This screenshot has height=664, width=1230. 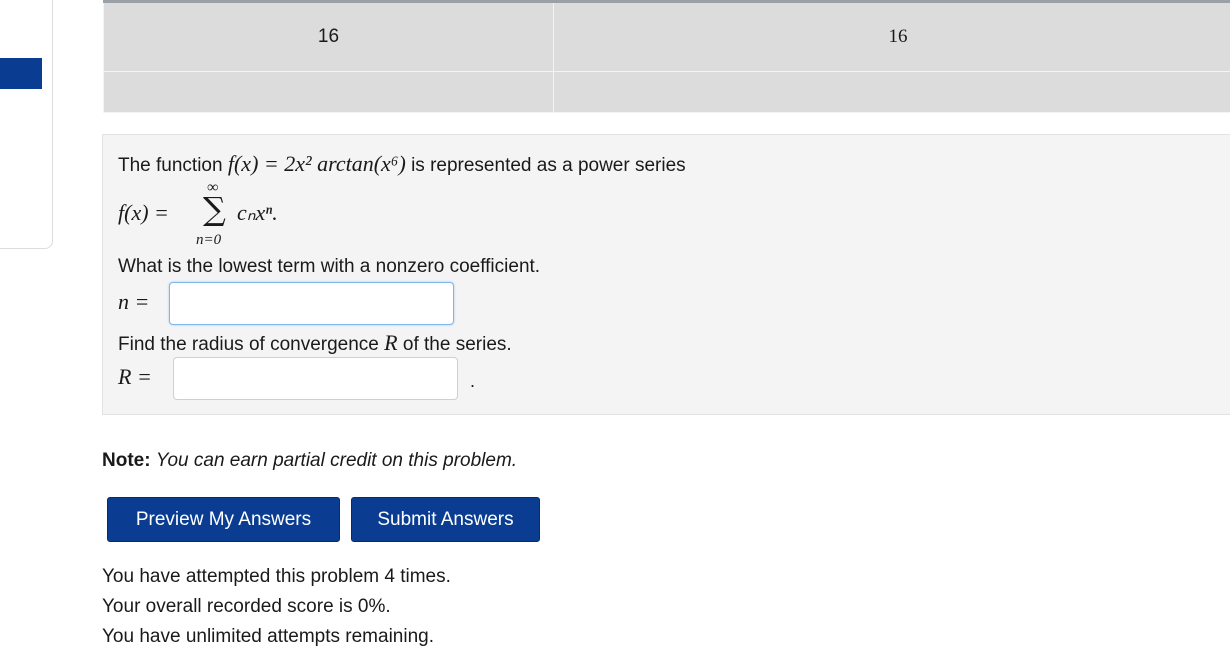 What do you see at coordinates (891, 36) in the screenshot?
I see `answer-preview-cell: 16` at bounding box center [891, 36].